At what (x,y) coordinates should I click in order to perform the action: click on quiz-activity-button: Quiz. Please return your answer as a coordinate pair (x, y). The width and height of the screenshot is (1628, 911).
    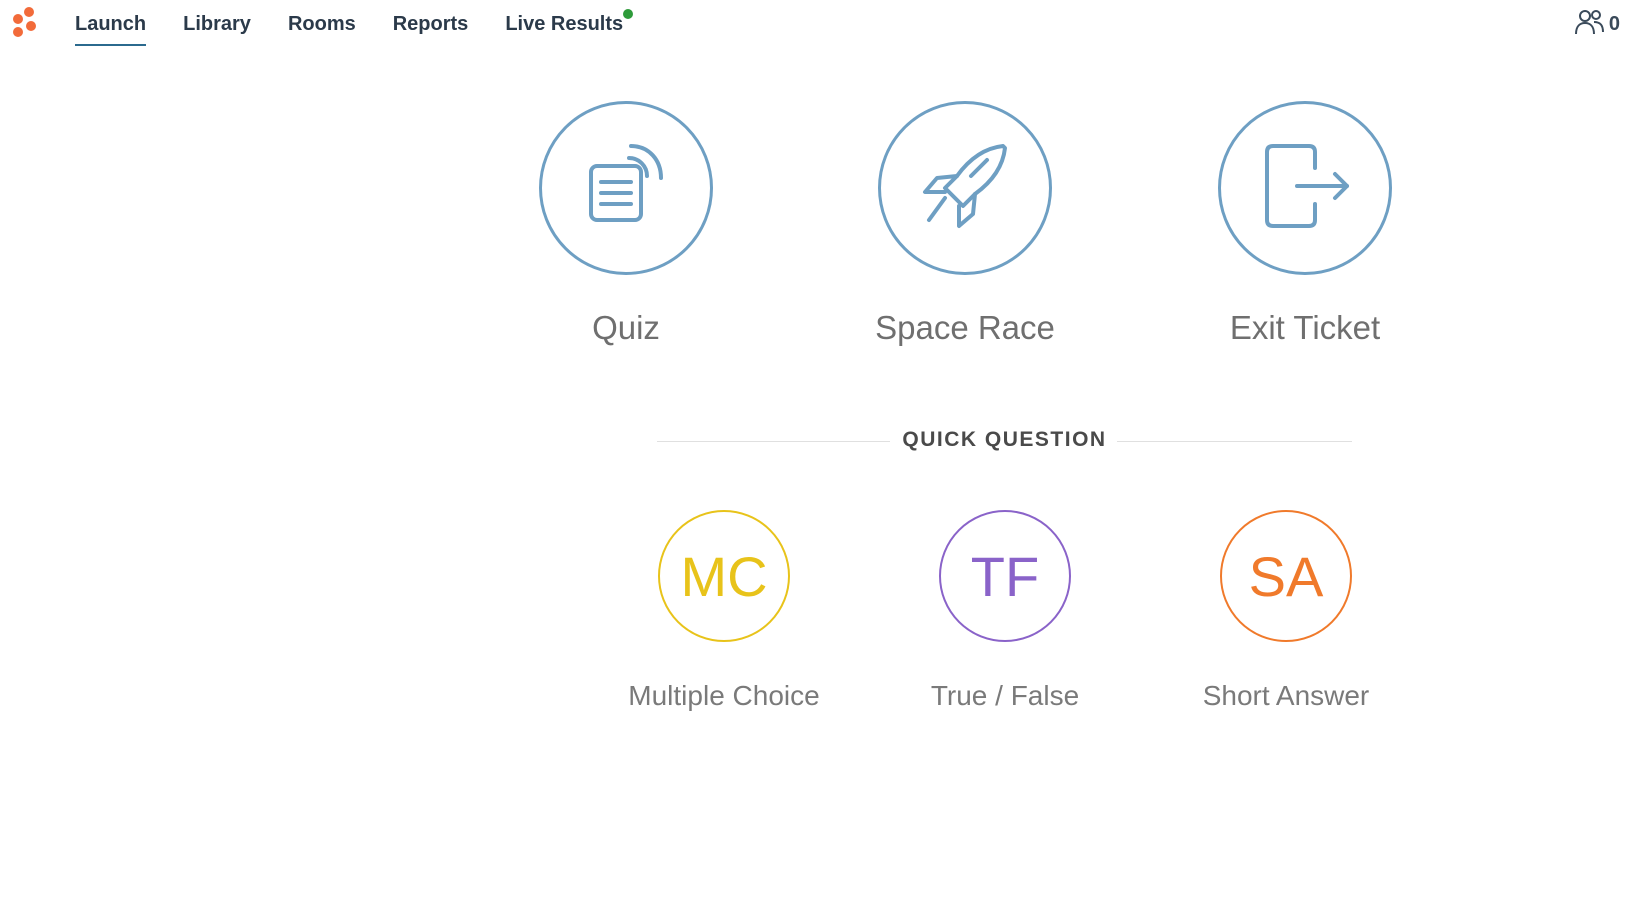
    Looking at the image, I should click on (626, 224).